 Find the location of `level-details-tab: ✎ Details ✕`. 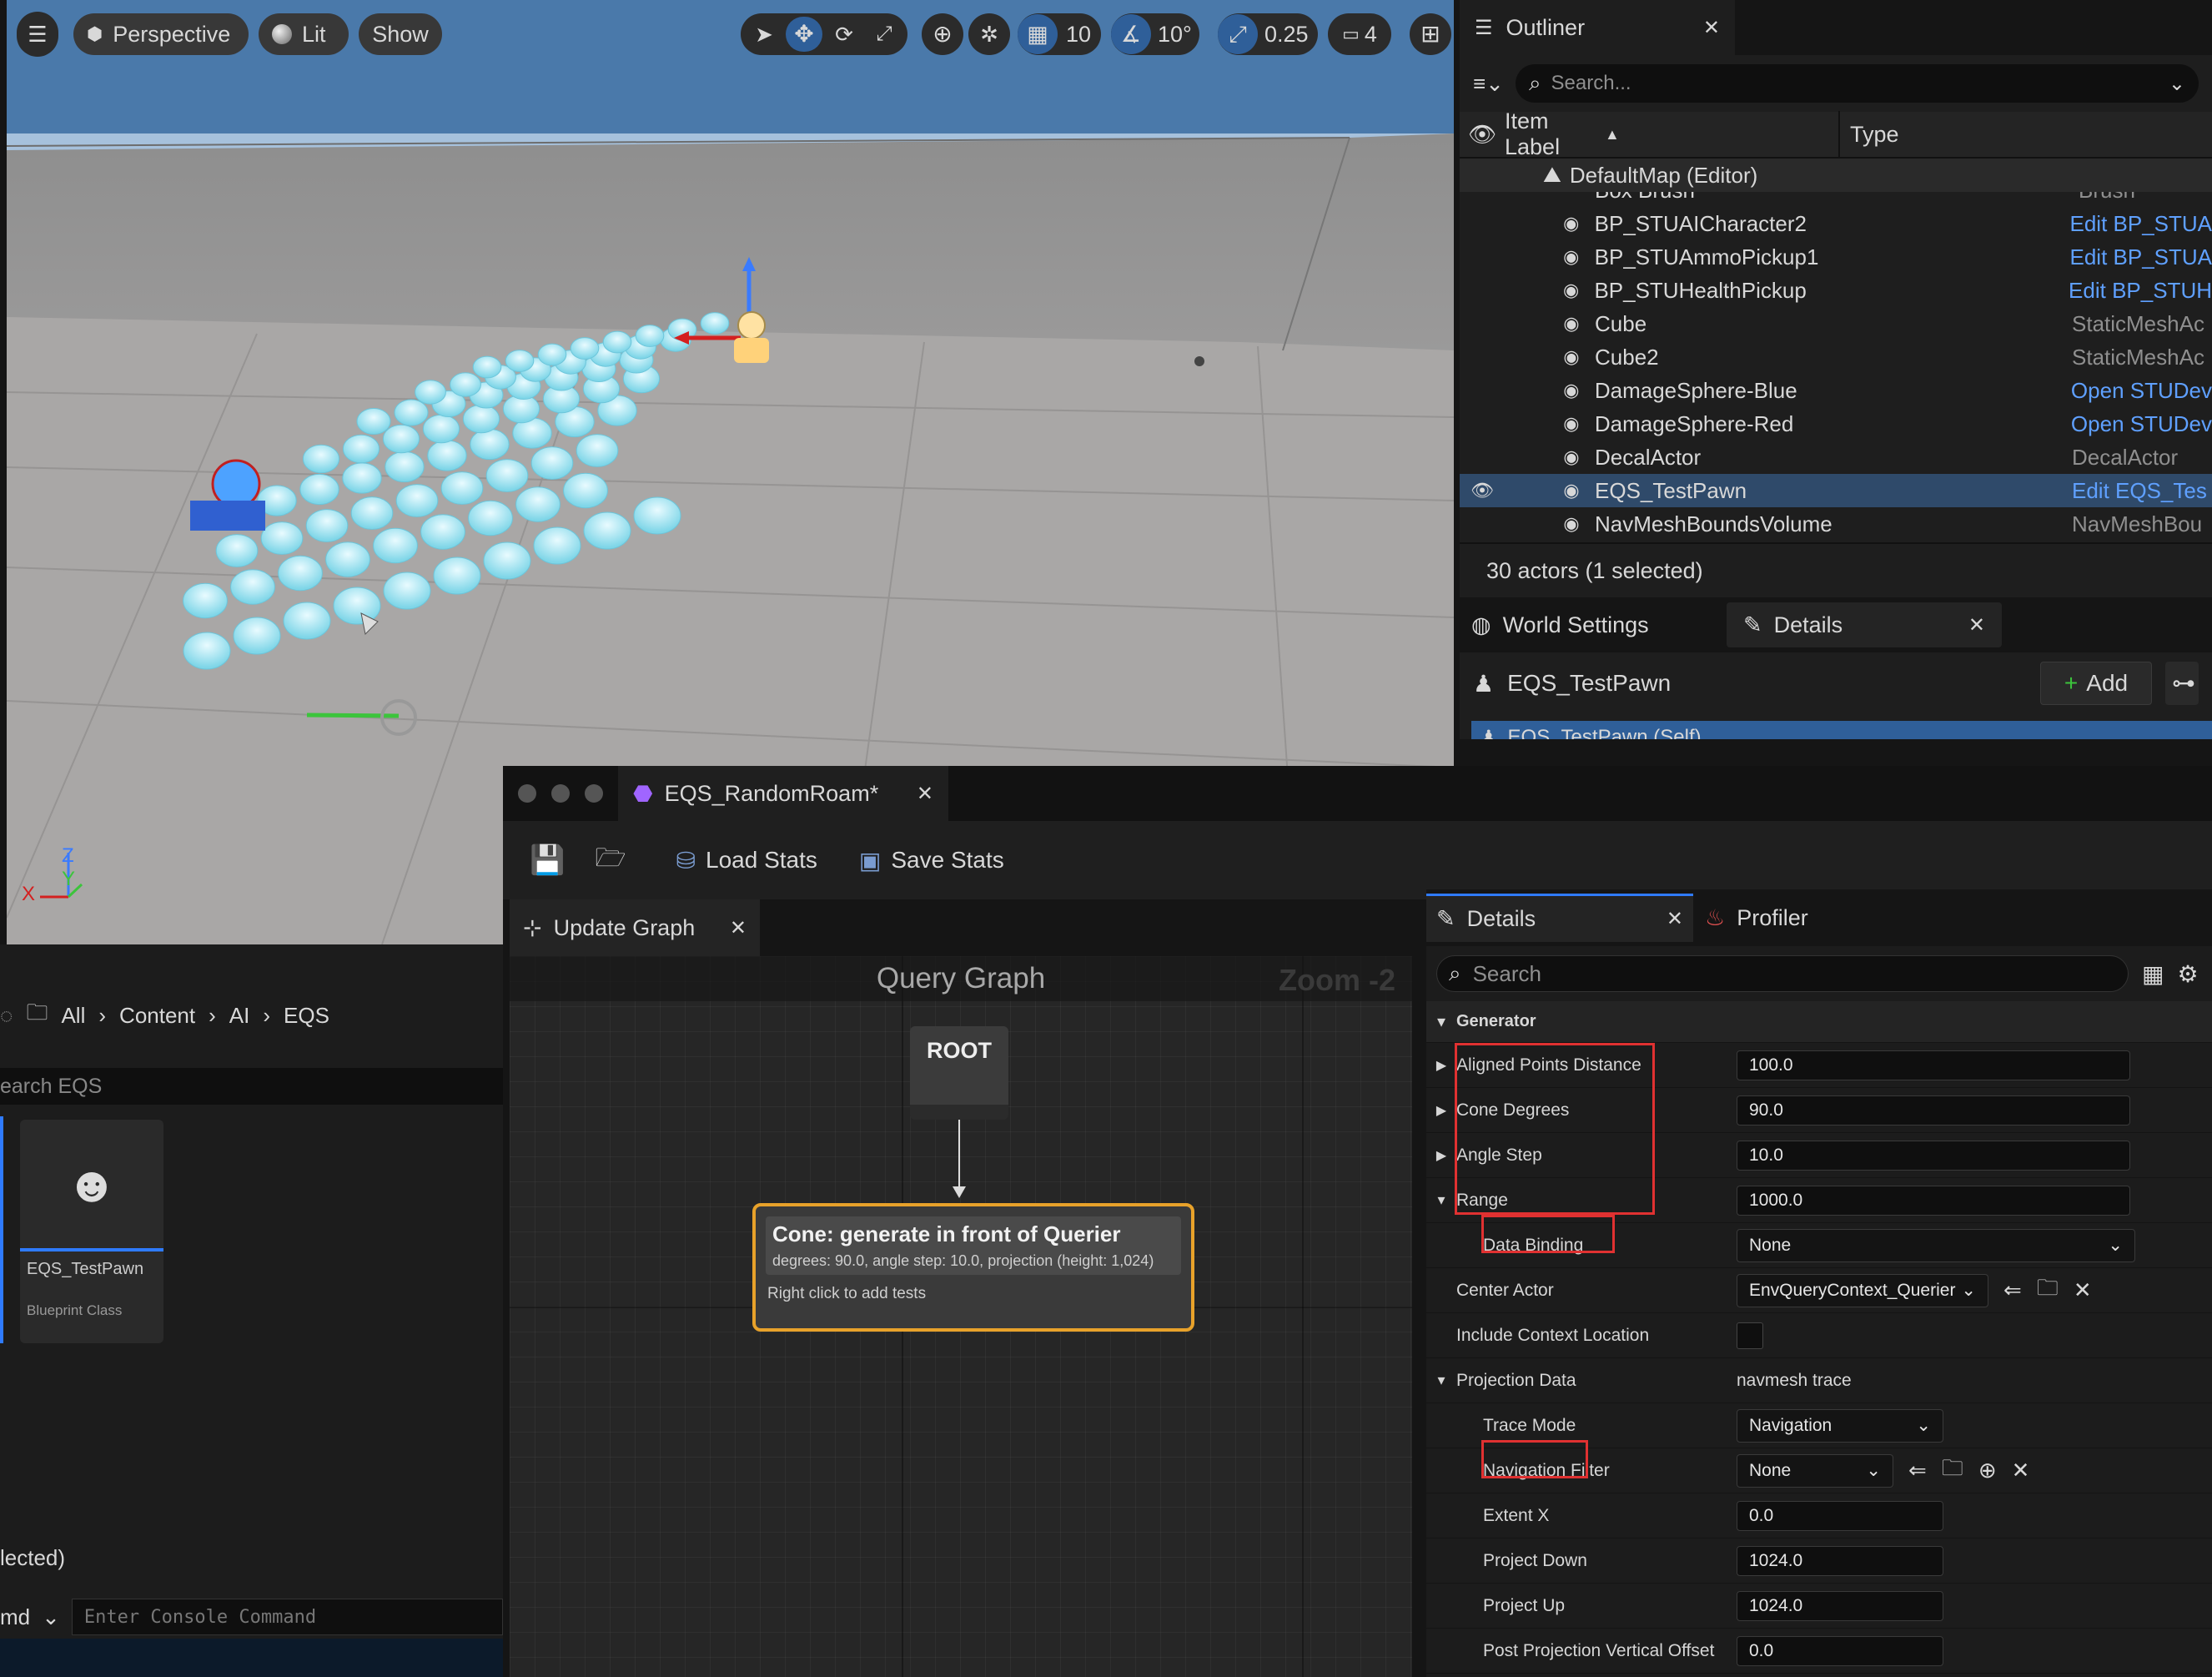

level-details-tab: ✎ Details ✕ is located at coordinates (1865, 625).